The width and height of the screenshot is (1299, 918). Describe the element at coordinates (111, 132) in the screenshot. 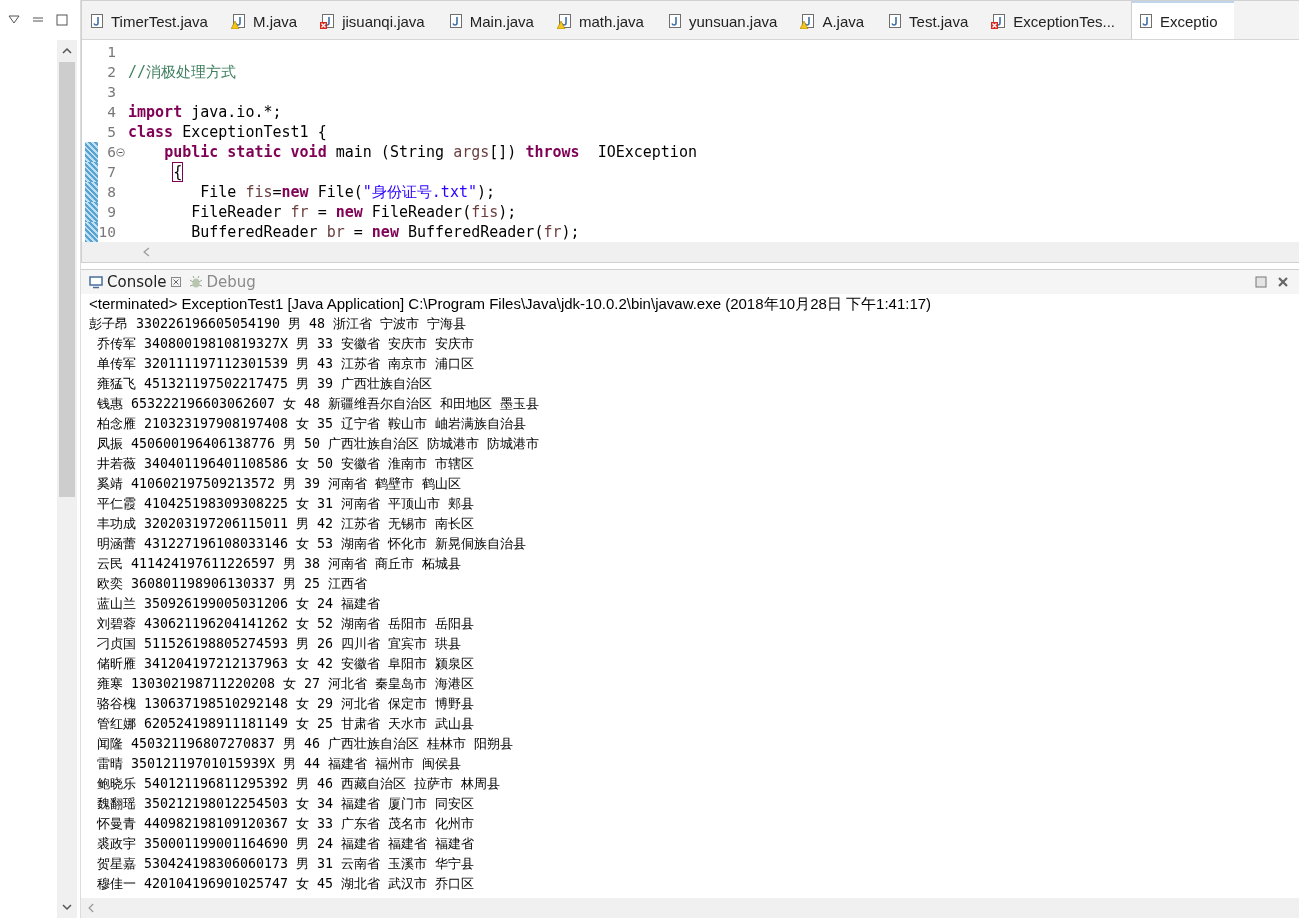

I see `line-number: 5` at that location.